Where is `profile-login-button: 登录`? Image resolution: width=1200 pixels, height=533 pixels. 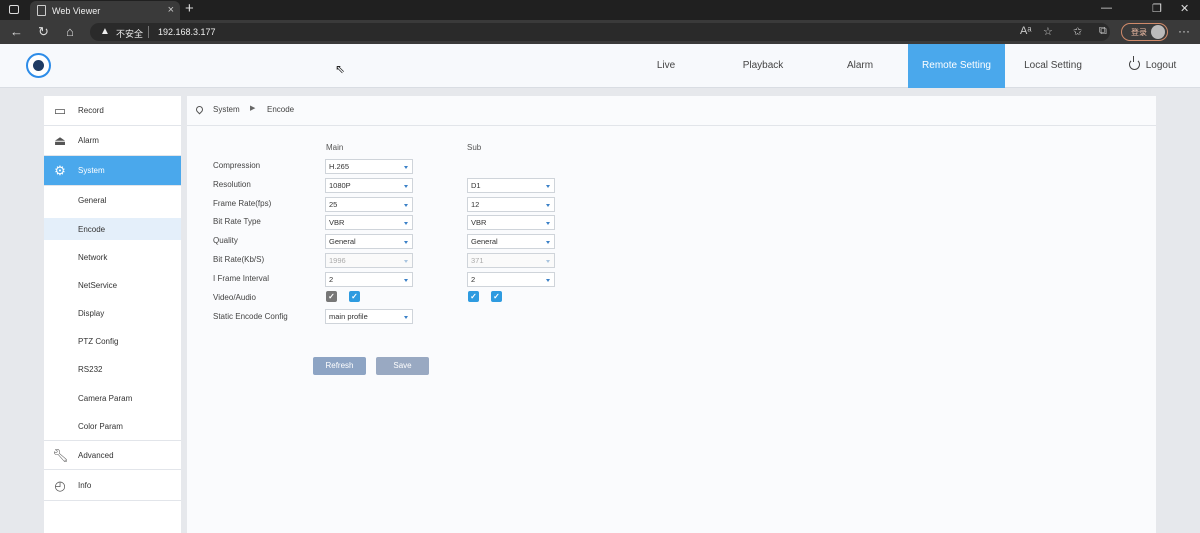 profile-login-button: 登录 is located at coordinates (1144, 32).